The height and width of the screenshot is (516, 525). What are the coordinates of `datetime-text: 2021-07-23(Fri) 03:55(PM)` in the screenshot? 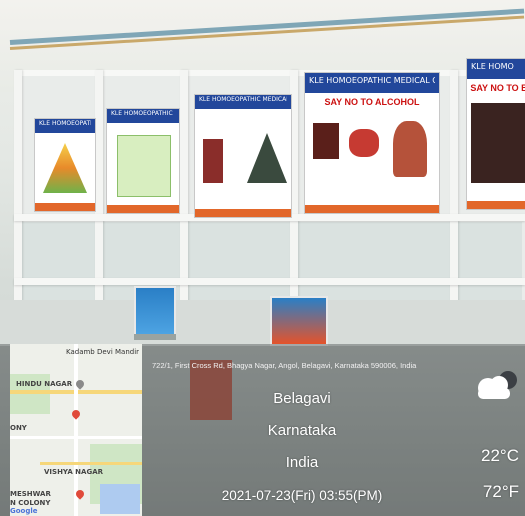 It's located at (302, 495).